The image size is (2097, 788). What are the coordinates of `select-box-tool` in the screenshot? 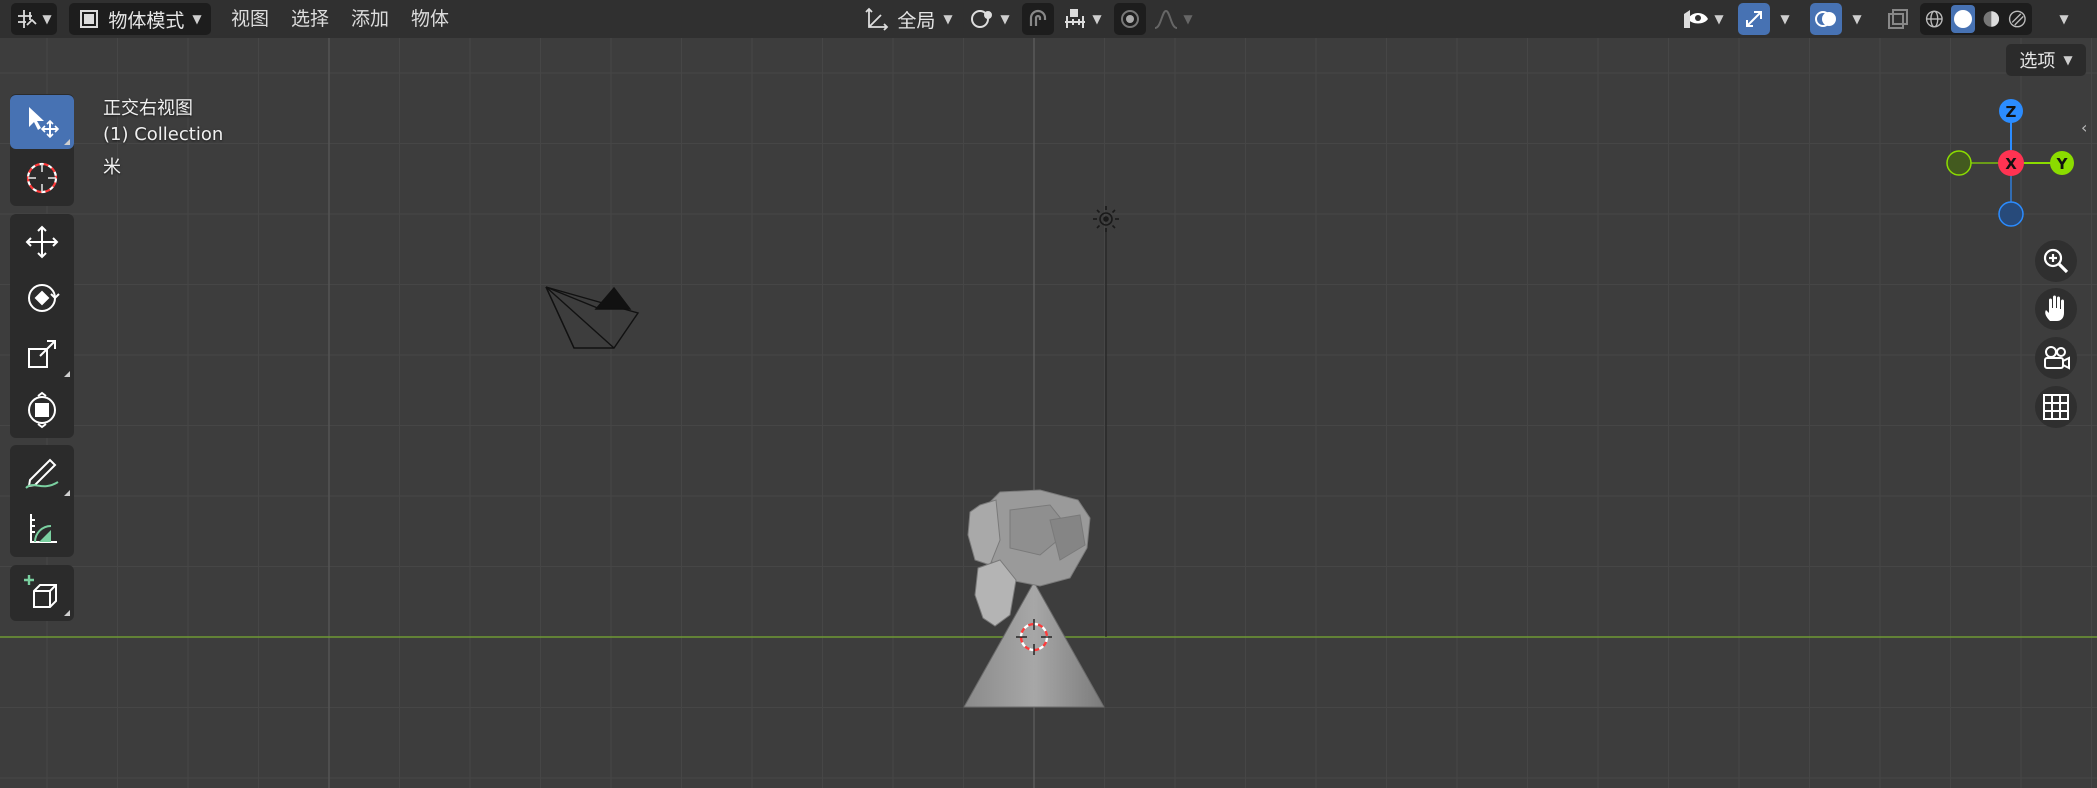 It's located at (42, 122).